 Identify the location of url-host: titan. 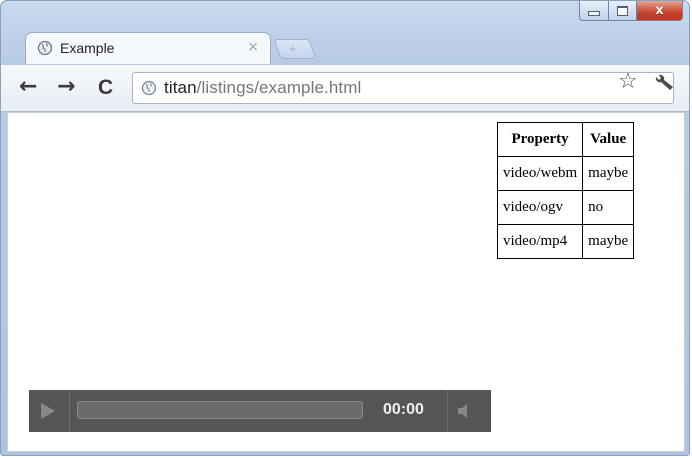
(180, 87).